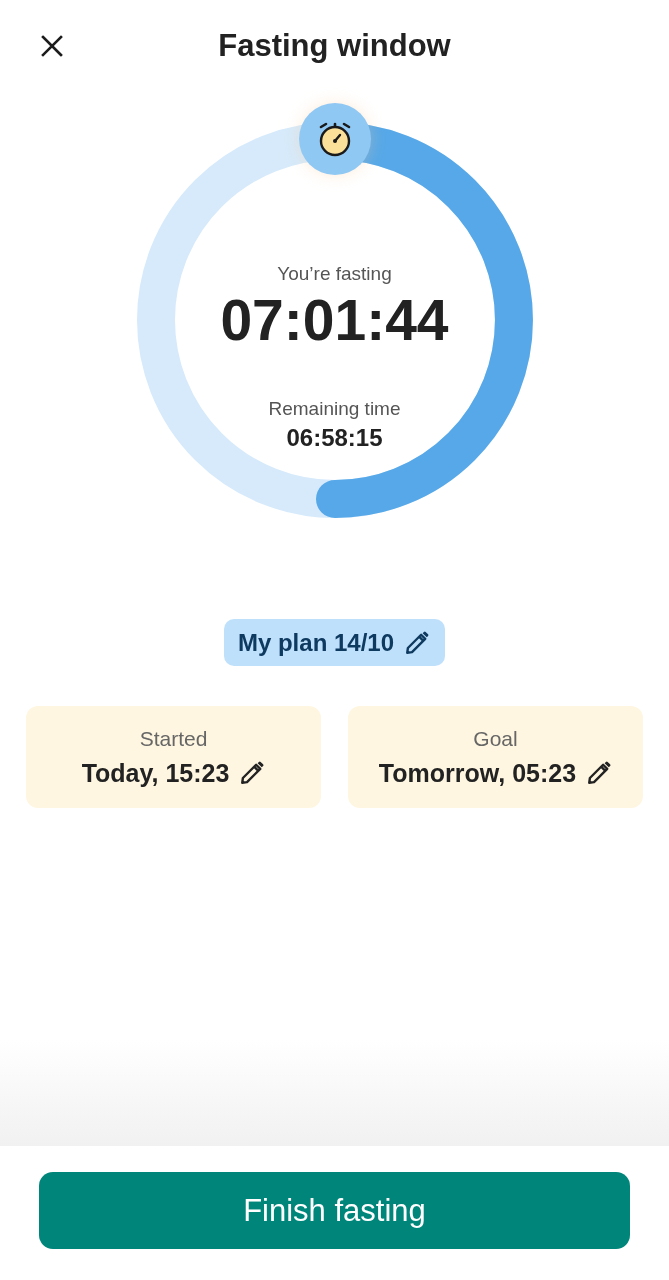 This screenshot has width=669, height=1280. I want to click on fasting-status: You’re fasting, so click(334, 274).